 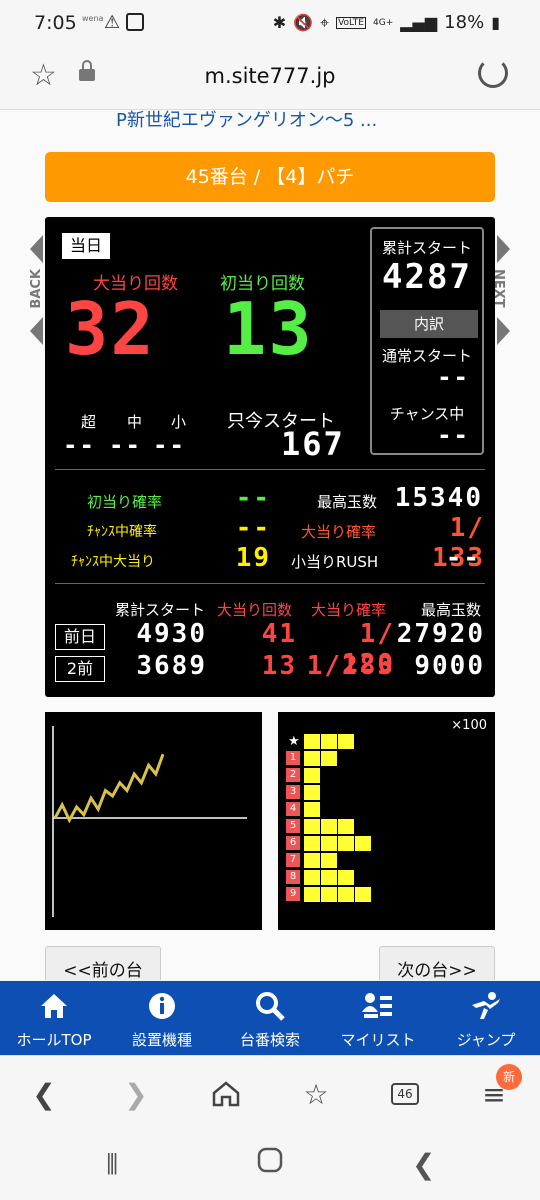 What do you see at coordinates (486, 1040) in the screenshot?
I see `nav-label: ジャンプ` at bounding box center [486, 1040].